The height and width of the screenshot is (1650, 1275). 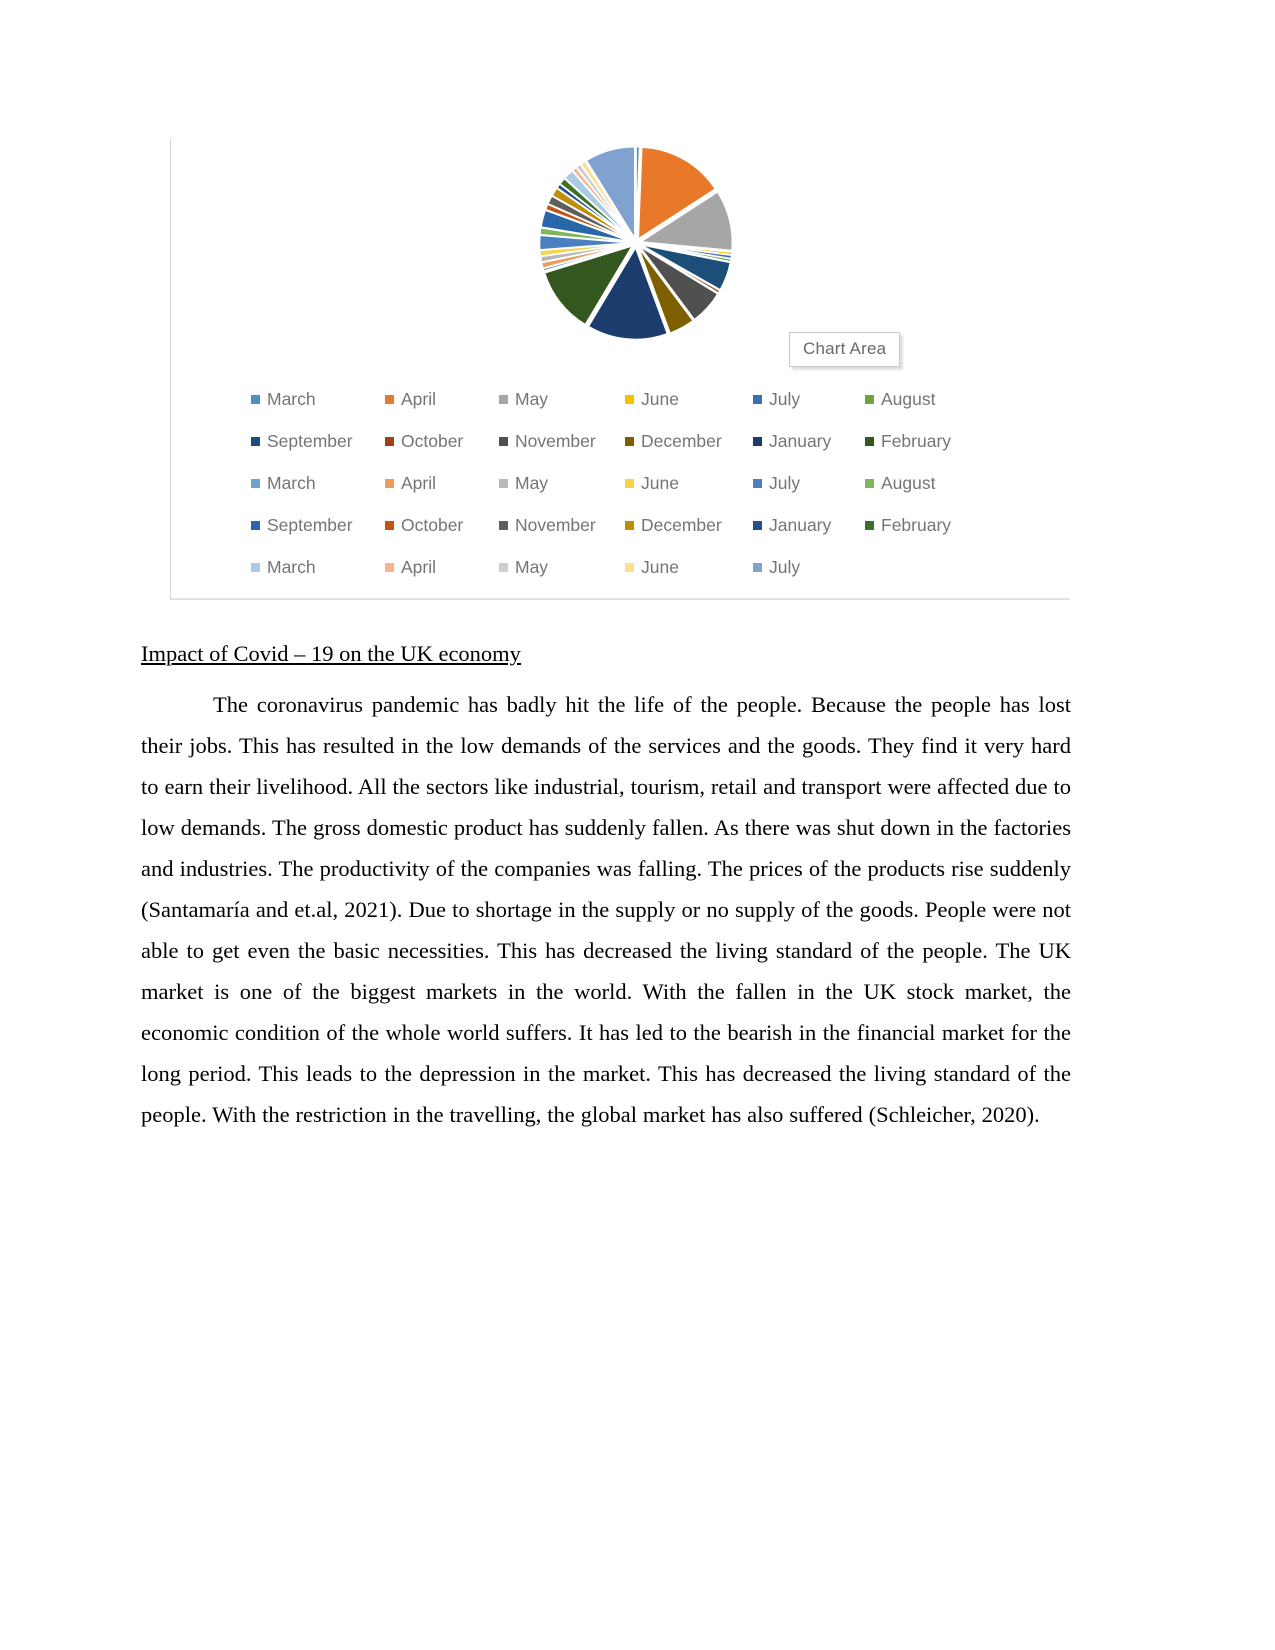 I want to click on pie-chart-svg, so click(x=636, y=243).